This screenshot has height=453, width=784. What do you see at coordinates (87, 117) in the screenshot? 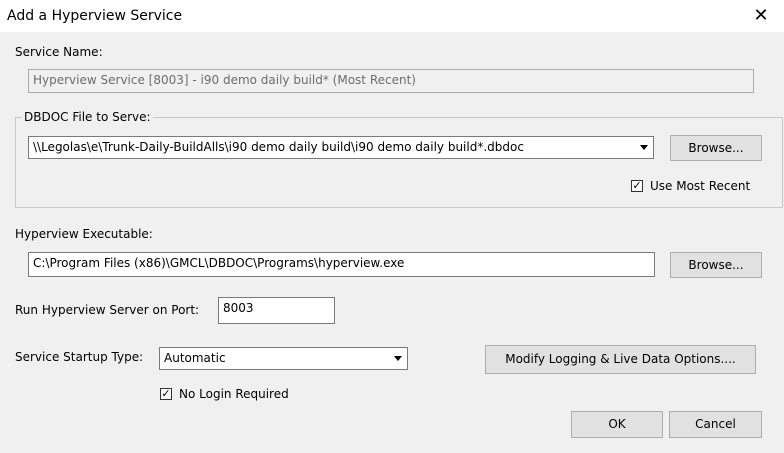
I see `dbdoc-group-legend: DBDOC File to Serve:` at bounding box center [87, 117].